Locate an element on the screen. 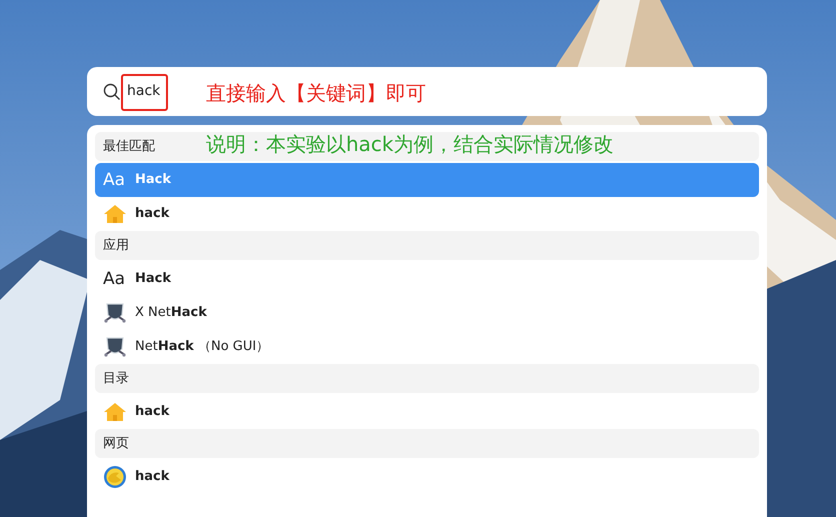 This screenshot has height=517, width=836. section-header: 网页 is located at coordinates (116, 443).